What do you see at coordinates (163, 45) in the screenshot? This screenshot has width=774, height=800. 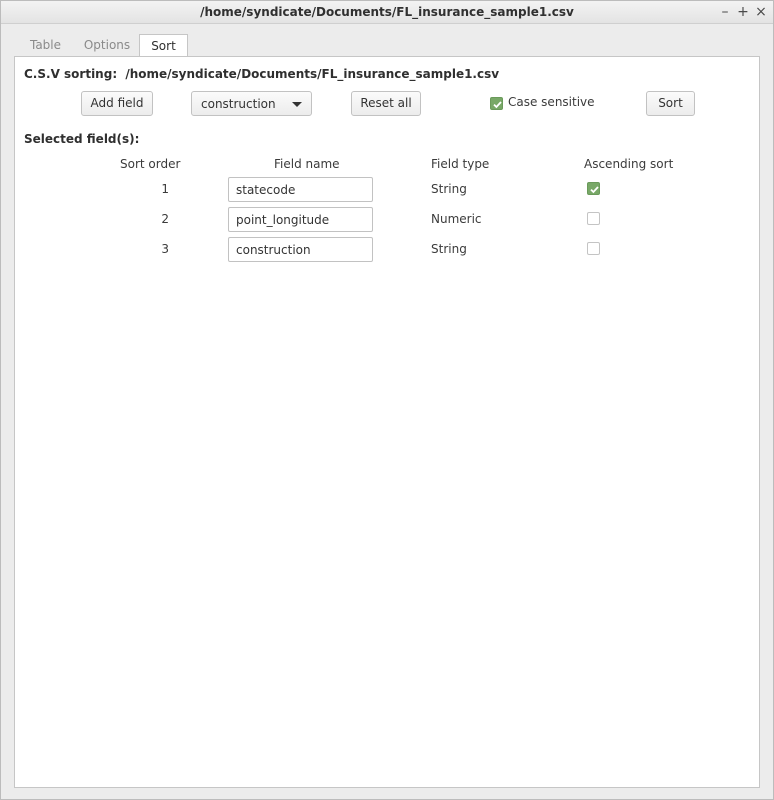 I see `tab-sort: Sort` at bounding box center [163, 45].